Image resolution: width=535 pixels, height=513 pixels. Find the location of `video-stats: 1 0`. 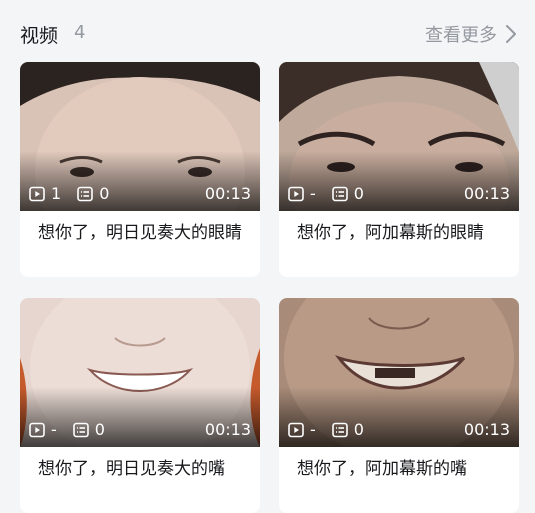

video-stats: 1 0 is located at coordinates (69, 193).